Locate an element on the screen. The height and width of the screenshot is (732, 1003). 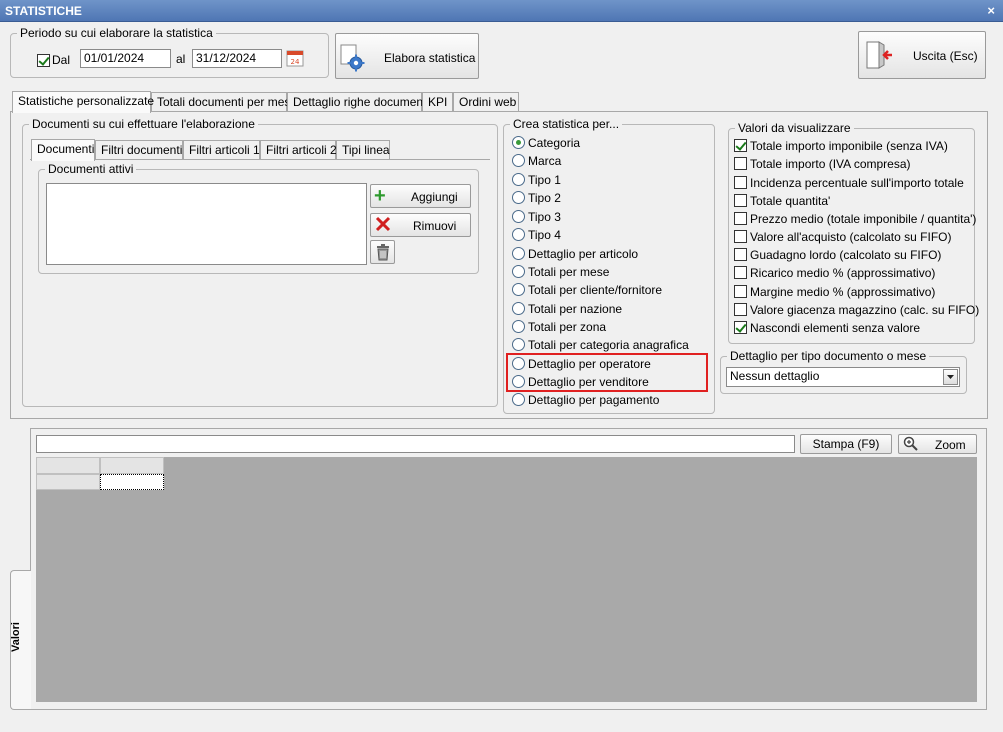
grid-selected-cell is located at coordinates (132, 482).